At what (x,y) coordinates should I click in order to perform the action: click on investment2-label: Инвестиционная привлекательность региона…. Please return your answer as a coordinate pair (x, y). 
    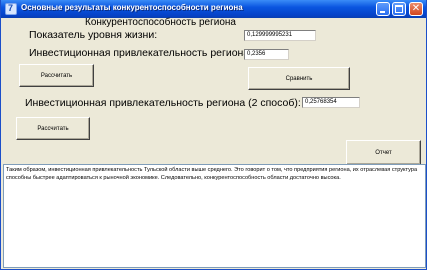
    Looking at the image, I should click on (163, 103).